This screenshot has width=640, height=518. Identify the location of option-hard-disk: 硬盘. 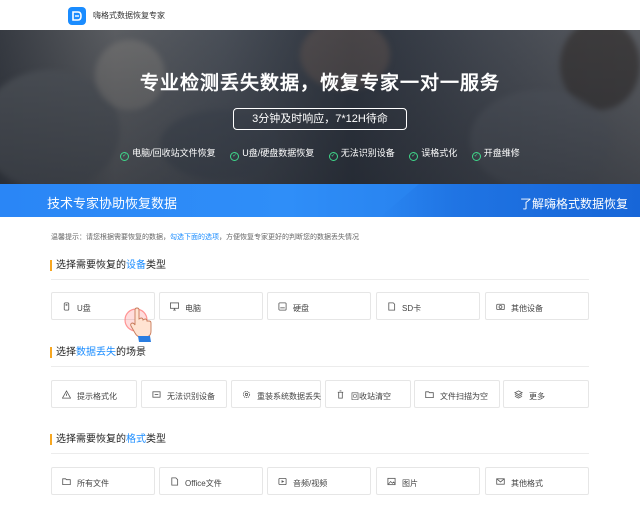
(319, 306).